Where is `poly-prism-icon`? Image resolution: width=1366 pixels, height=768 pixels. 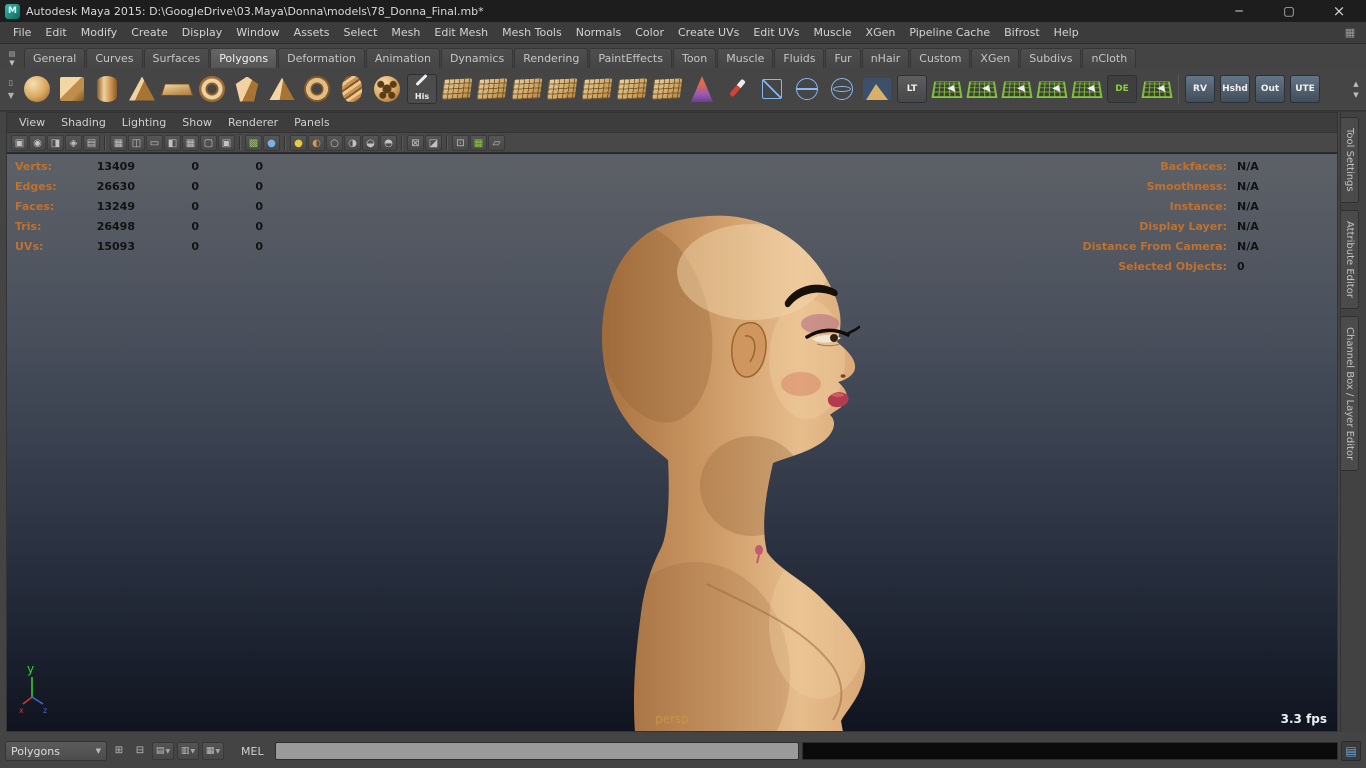 poly-prism-icon is located at coordinates (247, 89).